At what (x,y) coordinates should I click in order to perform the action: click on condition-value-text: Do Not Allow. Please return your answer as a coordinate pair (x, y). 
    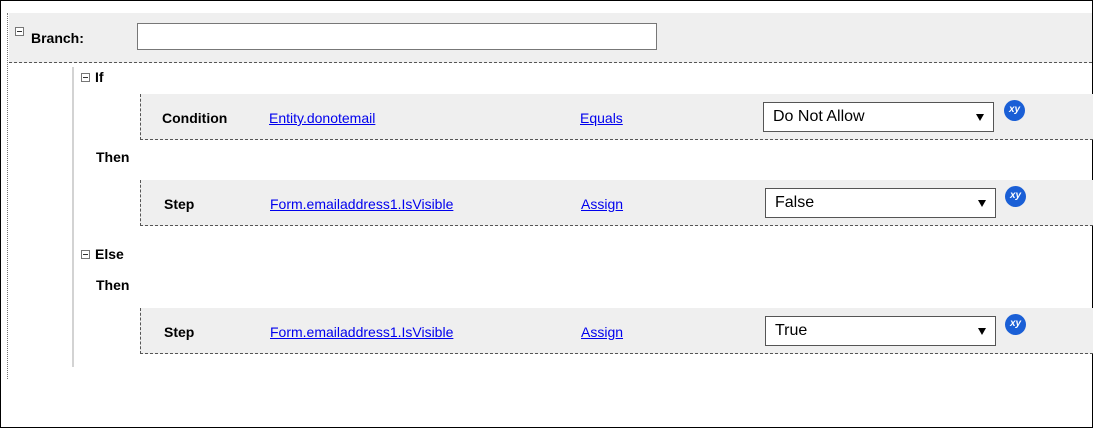
    Looking at the image, I should click on (819, 116).